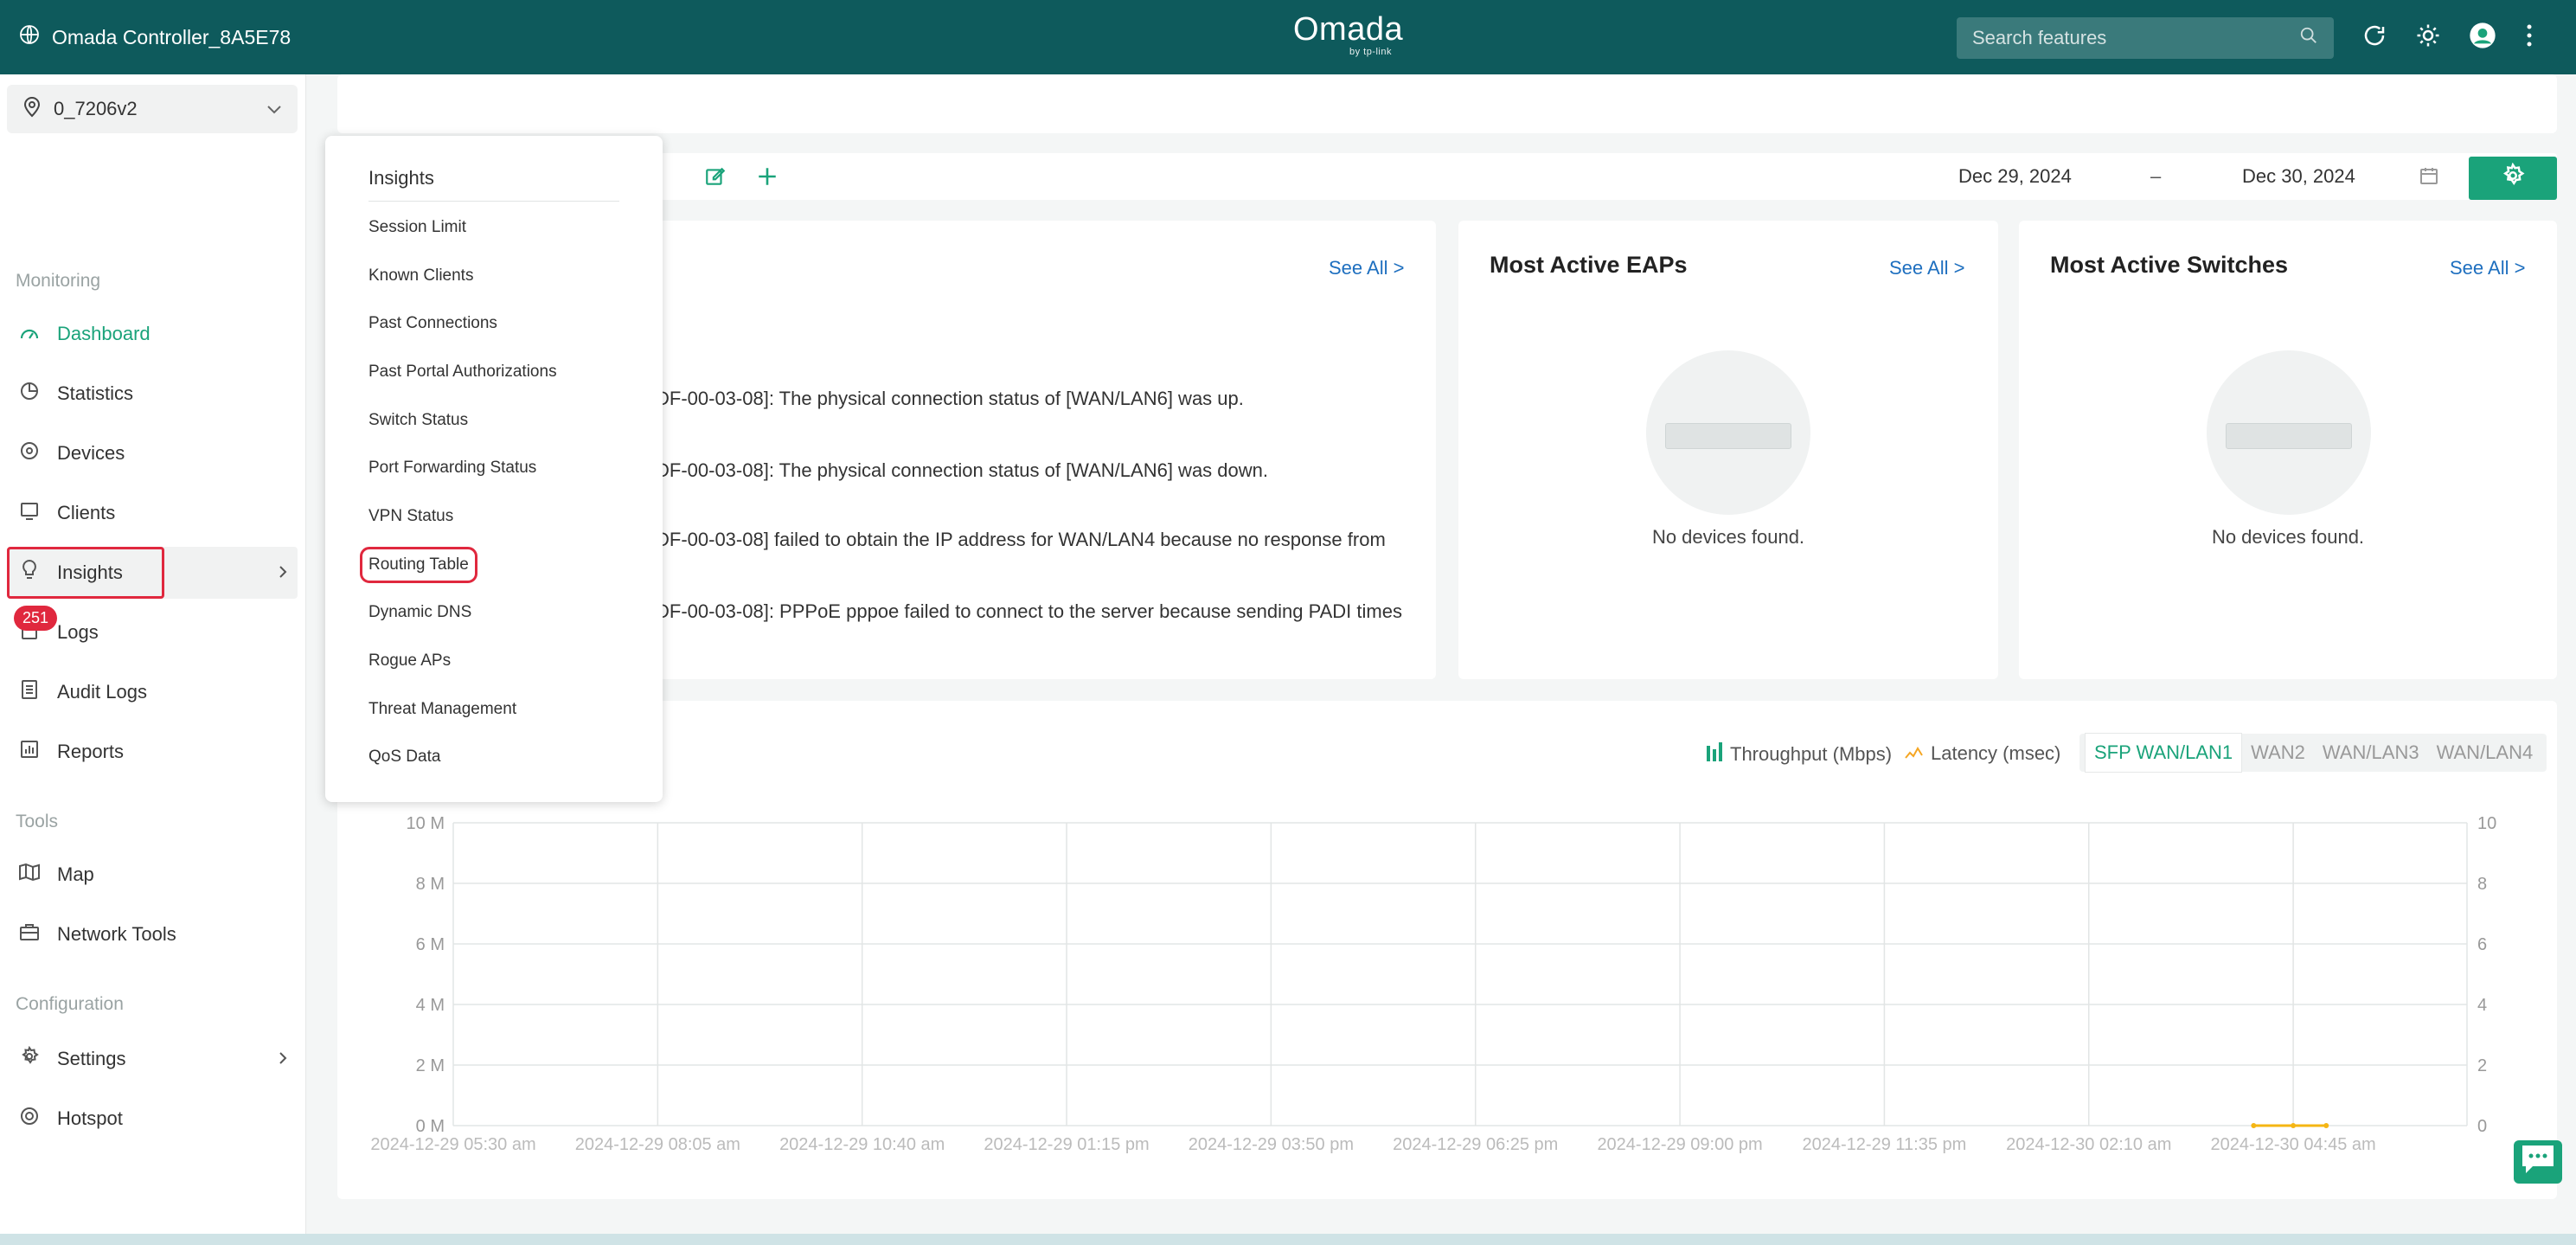 The image size is (2576, 1245). Describe the element at coordinates (2088, 1145) in the screenshot. I see `x-axis-tick-label: 2024-12-30 02:10 am` at that location.